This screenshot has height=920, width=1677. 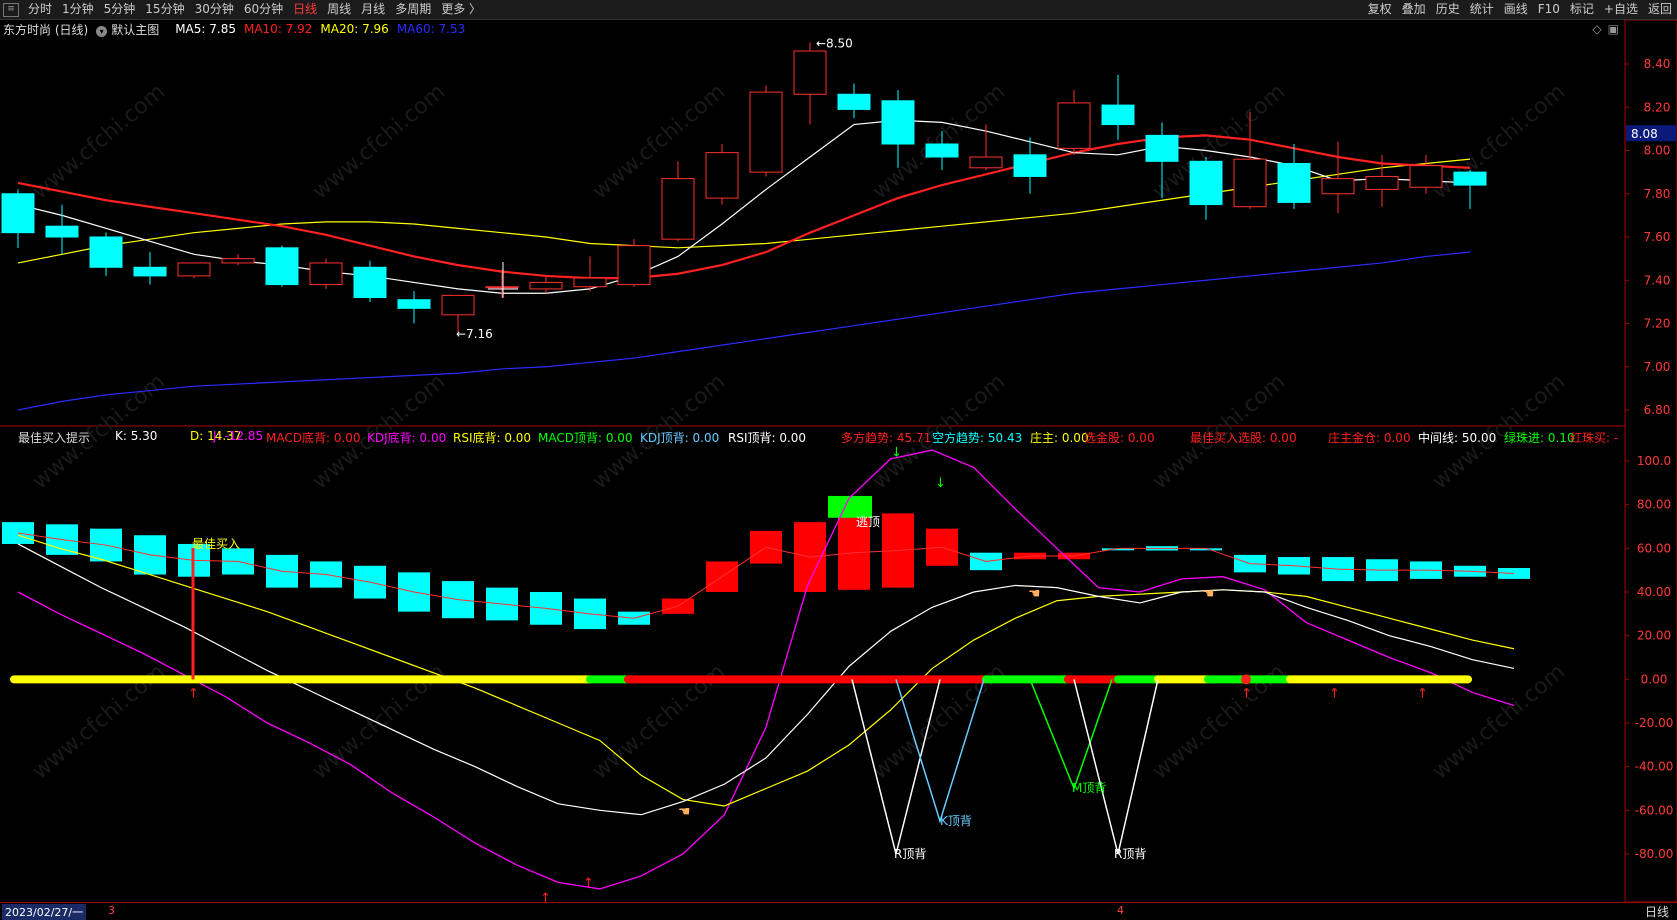 I want to click on toolbar-button-7: +自选, so click(x=1621, y=9).